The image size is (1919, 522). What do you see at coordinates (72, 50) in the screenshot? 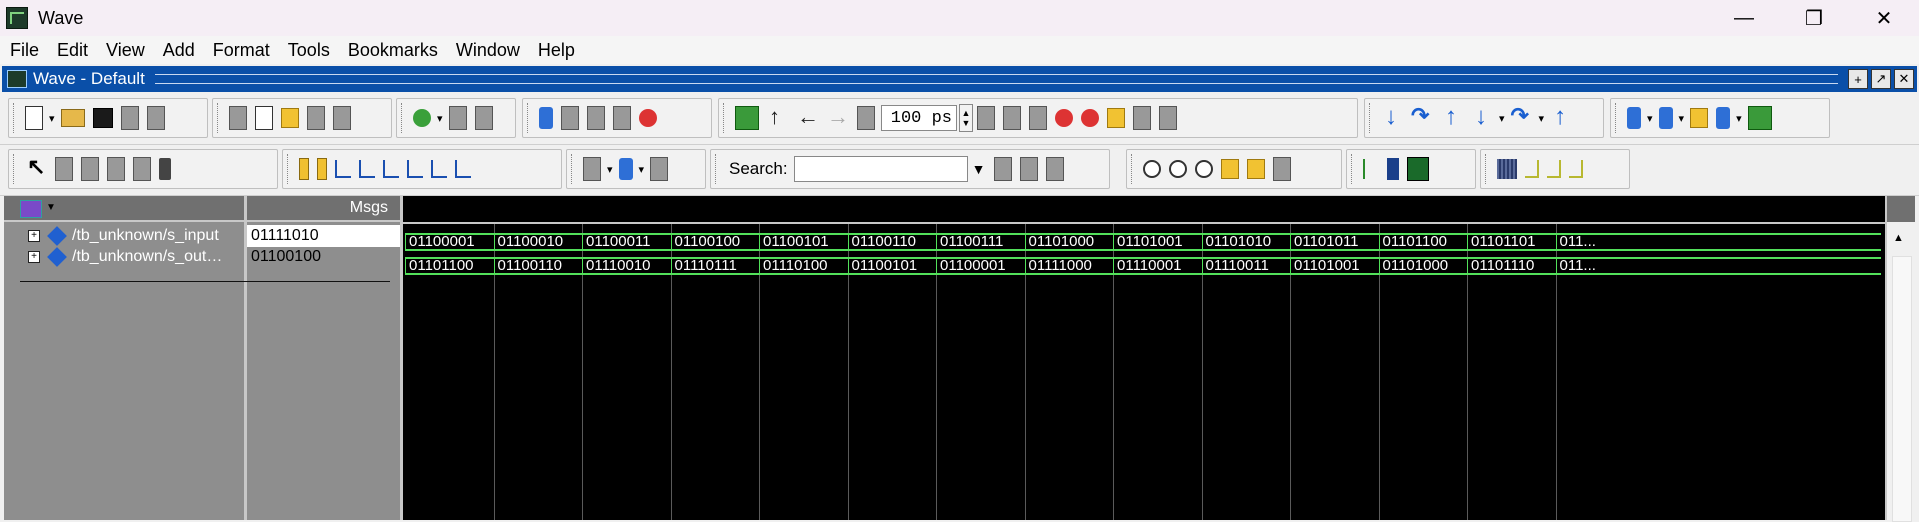
I see `menu-edit: Edit` at bounding box center [72, 50].